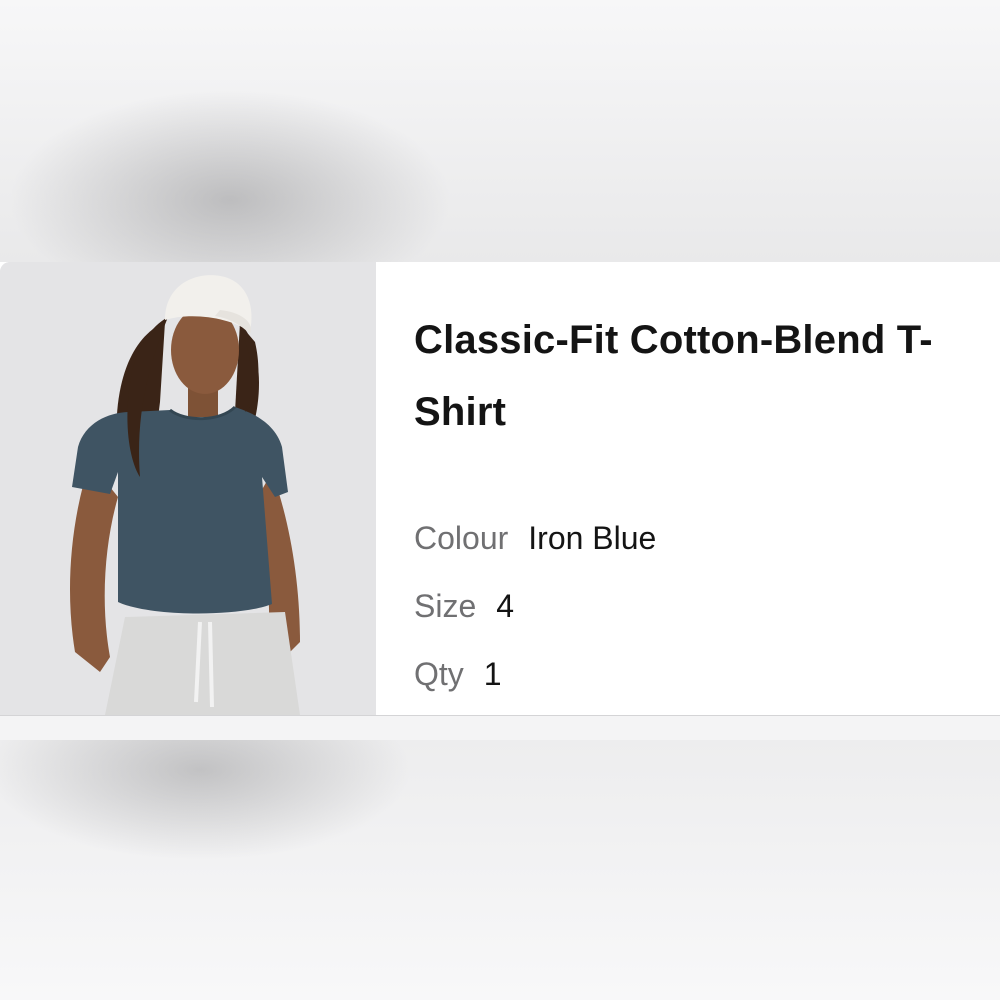  What do you see at coordinates (694, 376) in the screenshot?
I see `product-title: Classic-Fit Cotton-Blend T-Shirt` at bounding box center [694, 376].